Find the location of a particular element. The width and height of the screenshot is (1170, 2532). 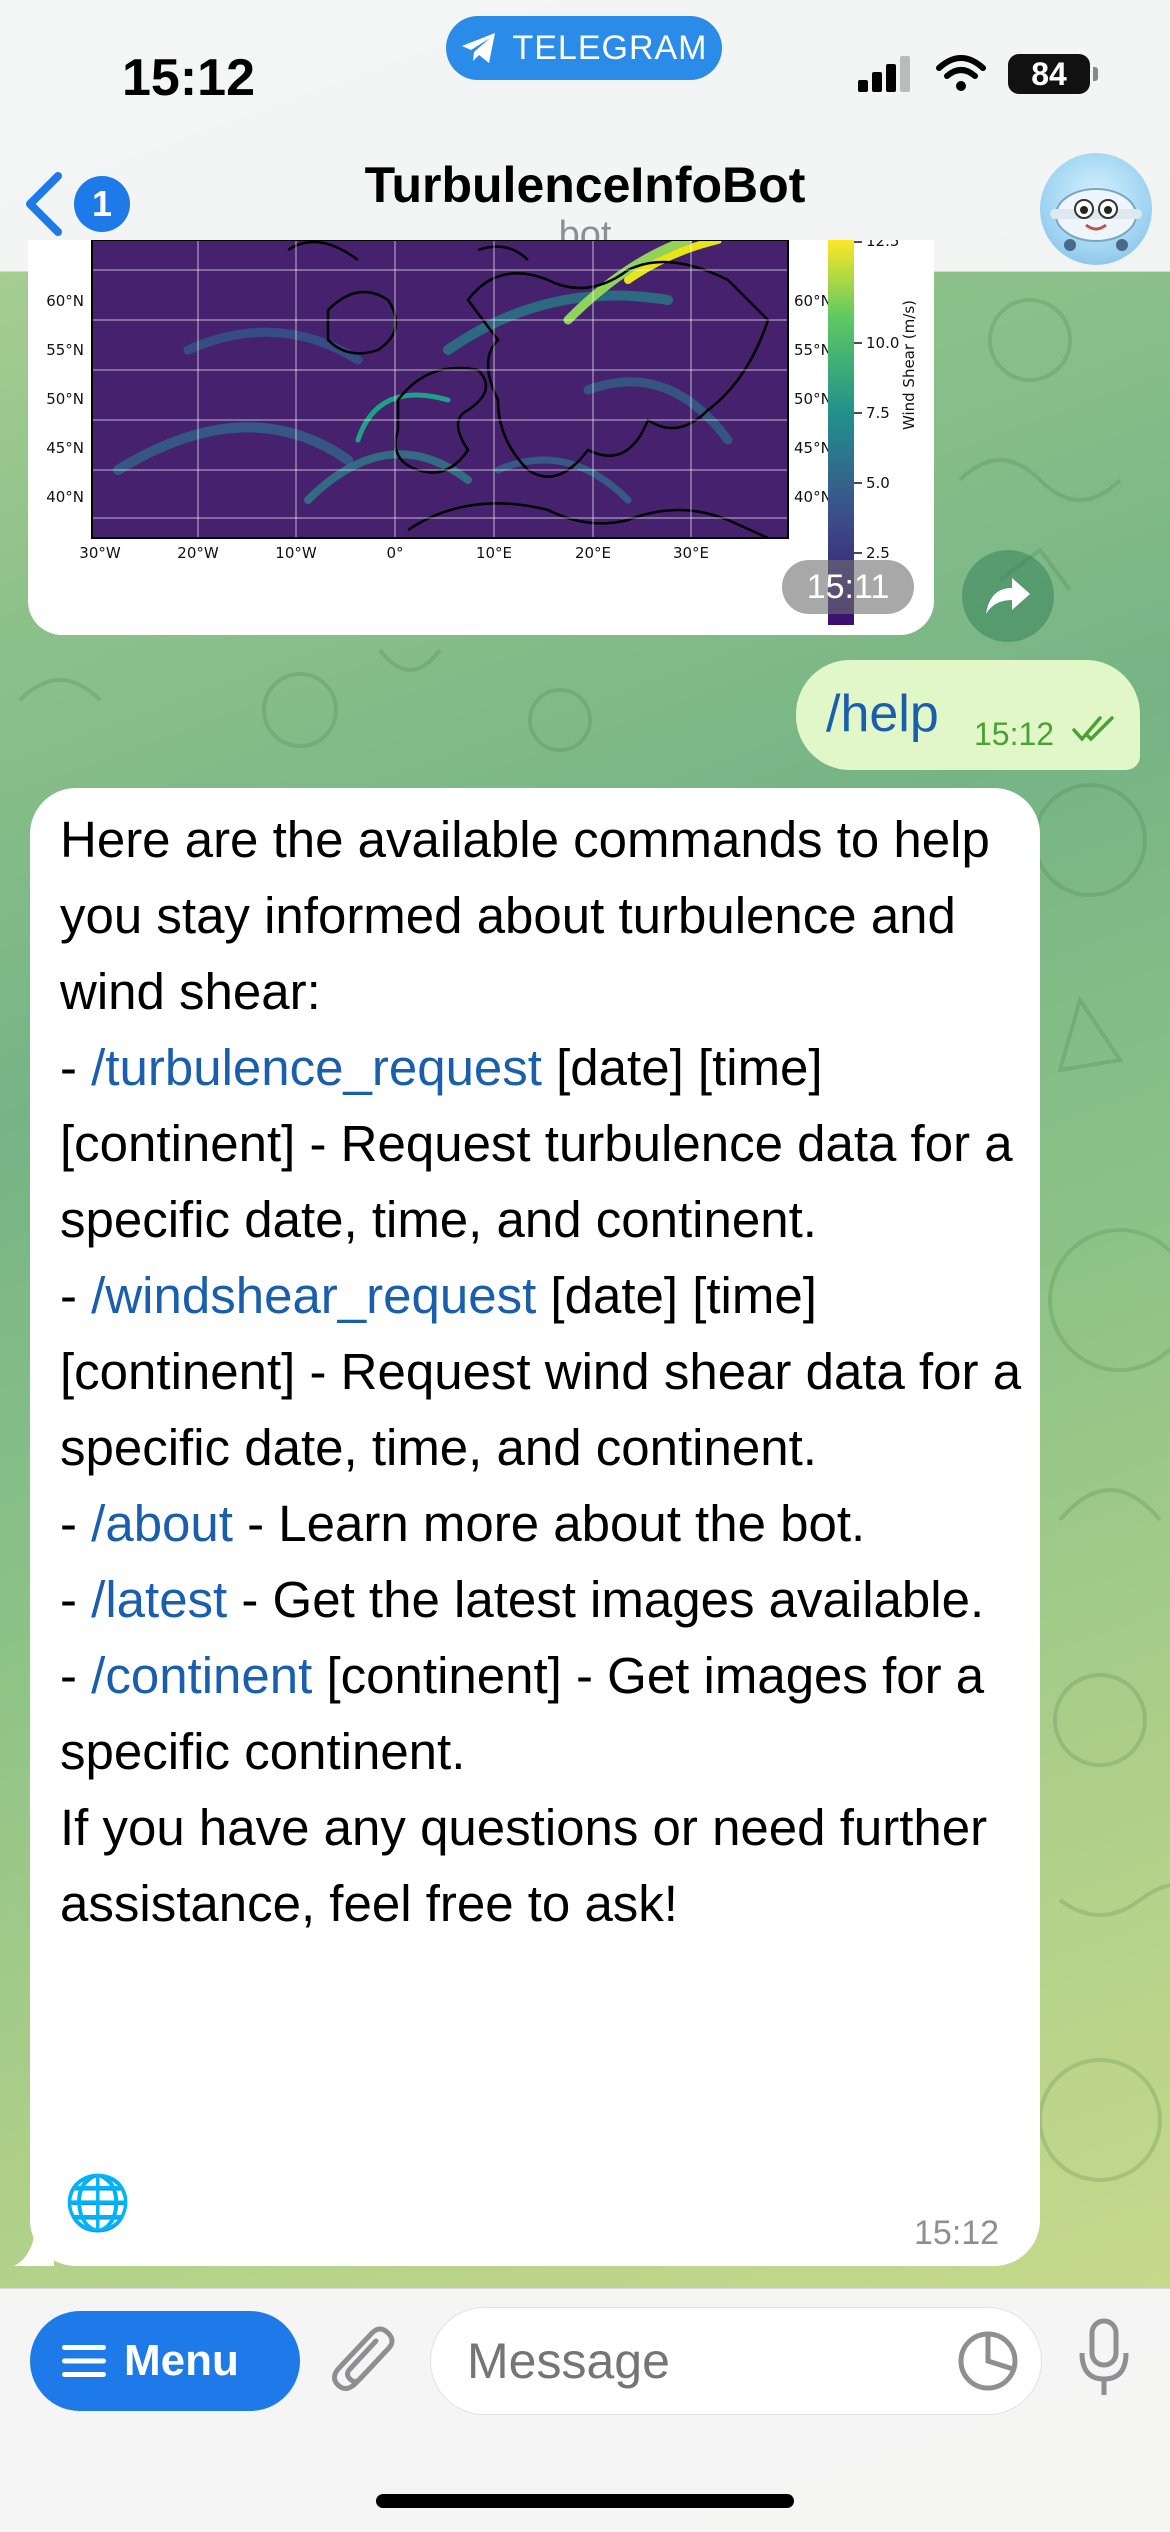

lat-label-right: 50°N is located at coordinates (813, 399).